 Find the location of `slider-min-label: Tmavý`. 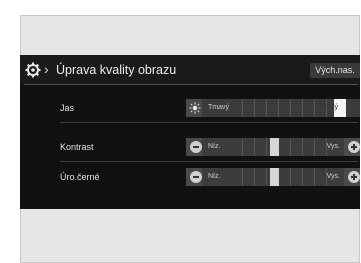

slider-min-label: Tmavý is located at coordinates (218, 107).